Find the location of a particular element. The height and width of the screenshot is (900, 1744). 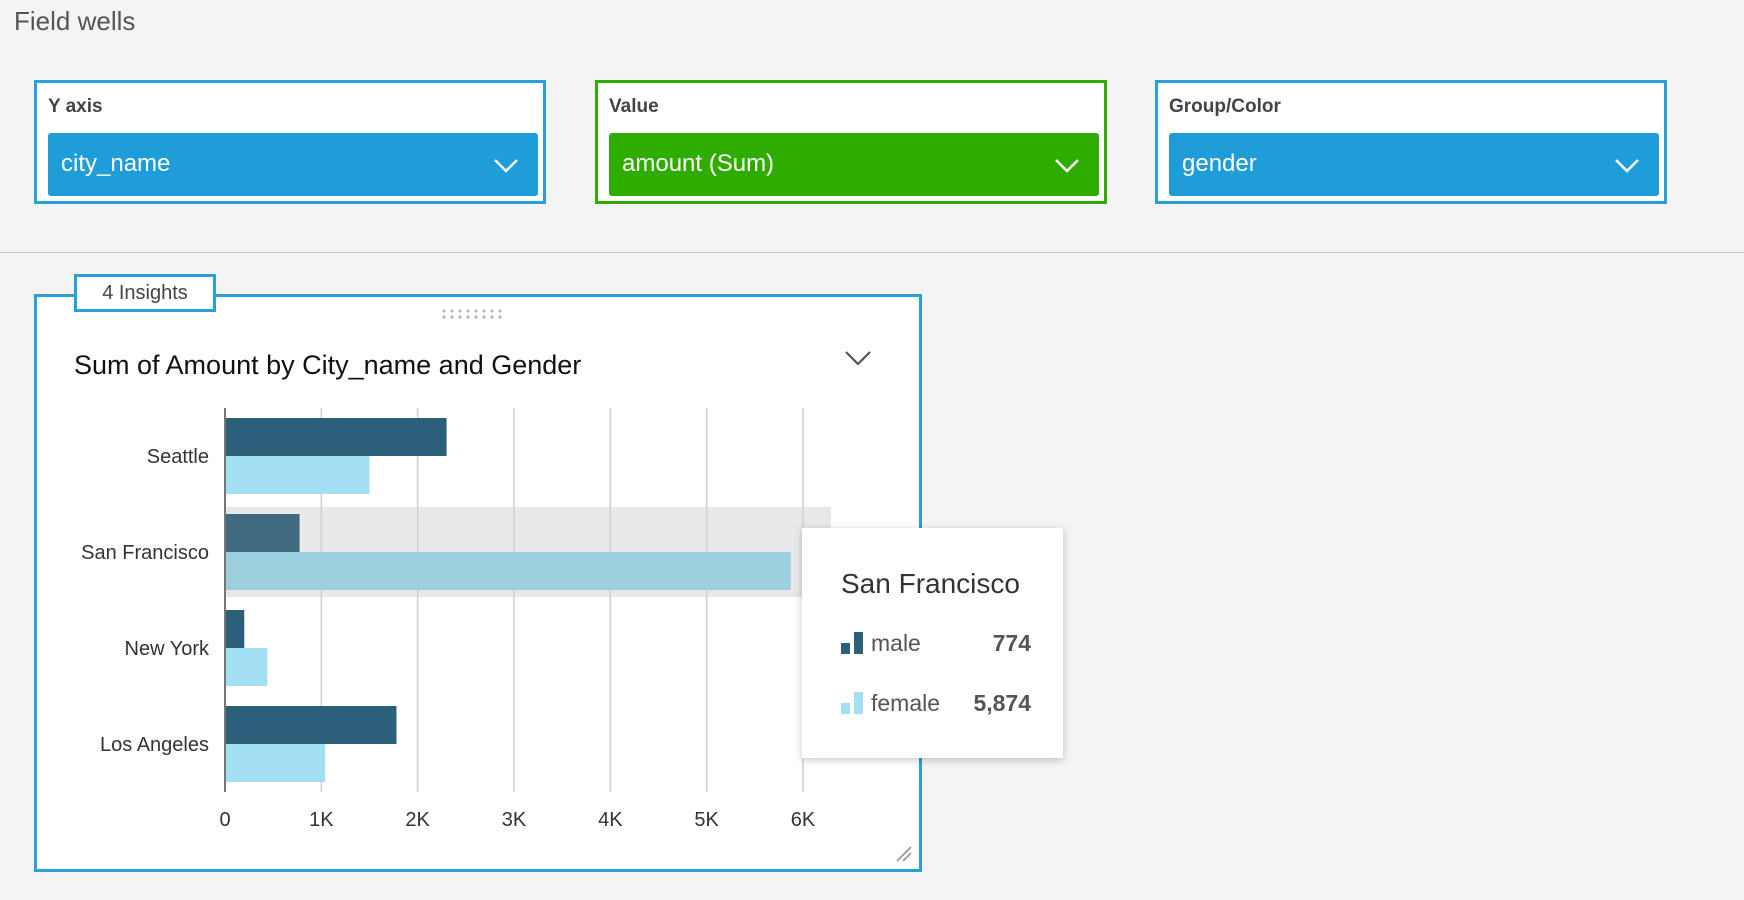

tooltip-value: 5,874 is located at coordinates (1002, 703).